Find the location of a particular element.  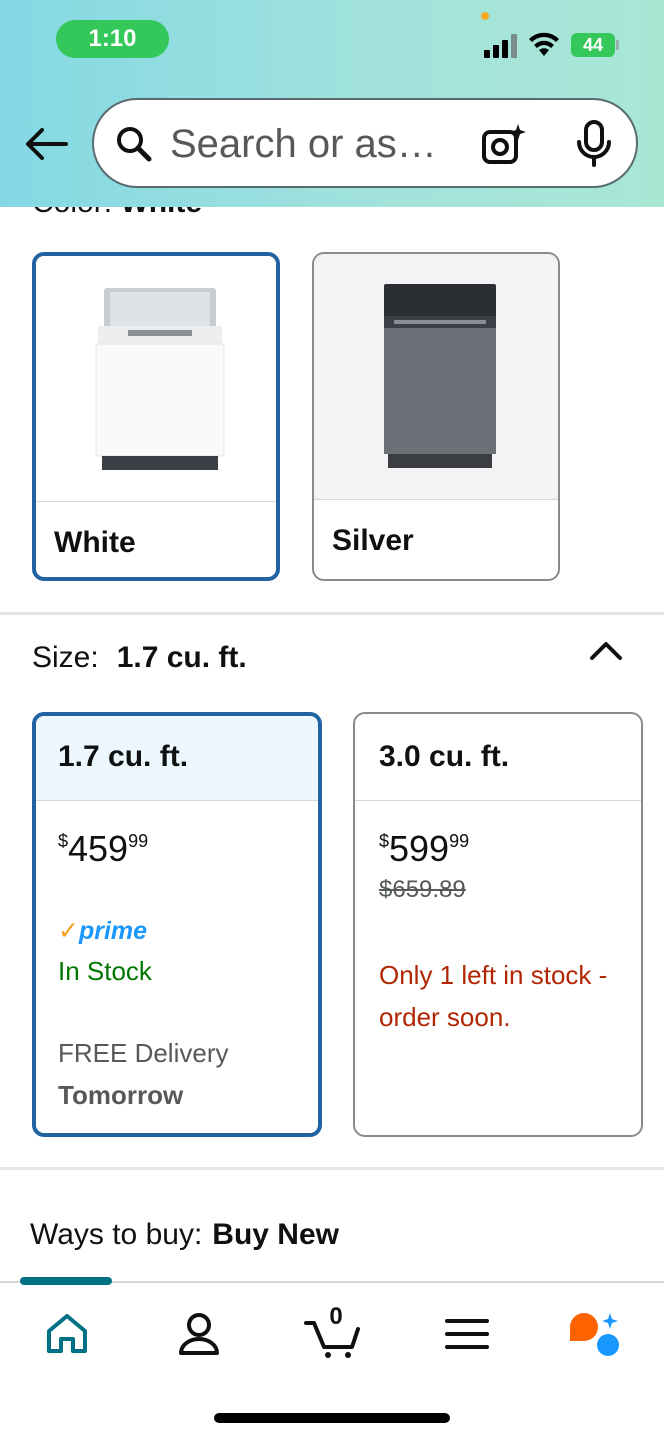

price-whole: 599 is located at coordinates (419, 848).